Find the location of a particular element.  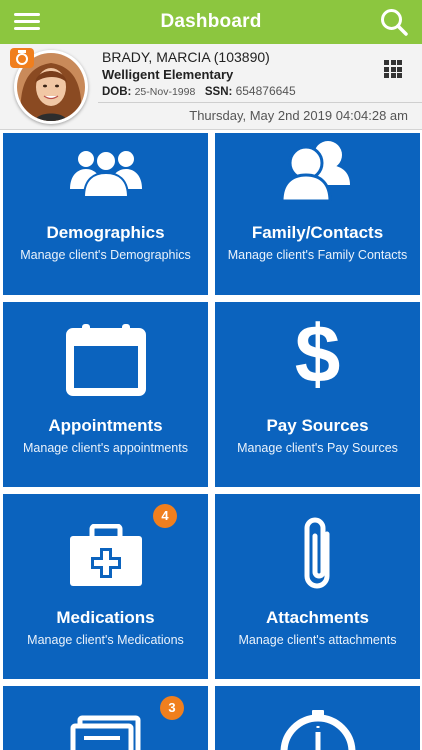

tile-subtitle: Manage client's Medications is located at coordinates (105, 640).